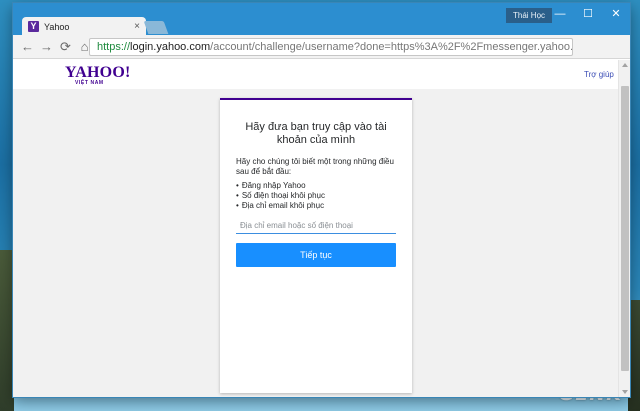 This screenshot has height=411, width=640. I want to click on list-item: Đăng nhập Yahoo, so click(318, 186).